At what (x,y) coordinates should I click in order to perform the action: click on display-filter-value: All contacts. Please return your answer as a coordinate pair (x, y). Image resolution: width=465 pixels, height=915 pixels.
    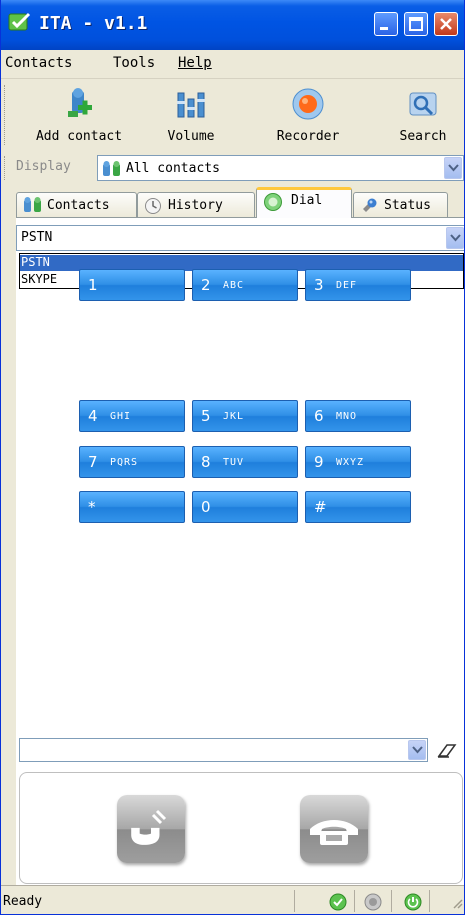
    Looking at the image, I should click on (173, 168).